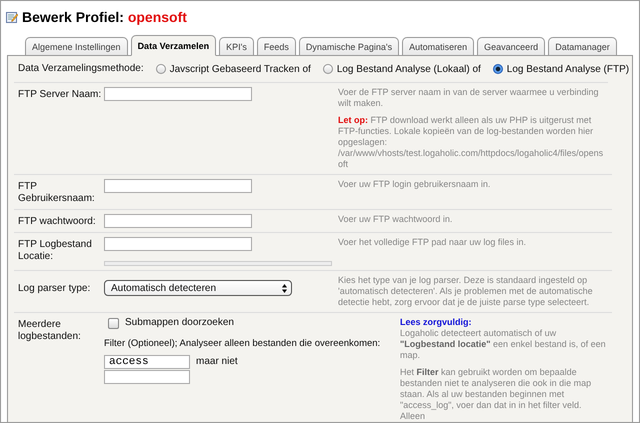 The height and width of the screenshot is (423, 640). Describe the element at coordinates (496, 394) in the screenshot. I see `help-text: Het Filter kan gebruikt worden om bepaalde bestanden niet te analyseren die ook in die map staan. Als al uw bestanden beginnen met "access_log", voer dan dat in in het filter veld. Alleen` at that location.